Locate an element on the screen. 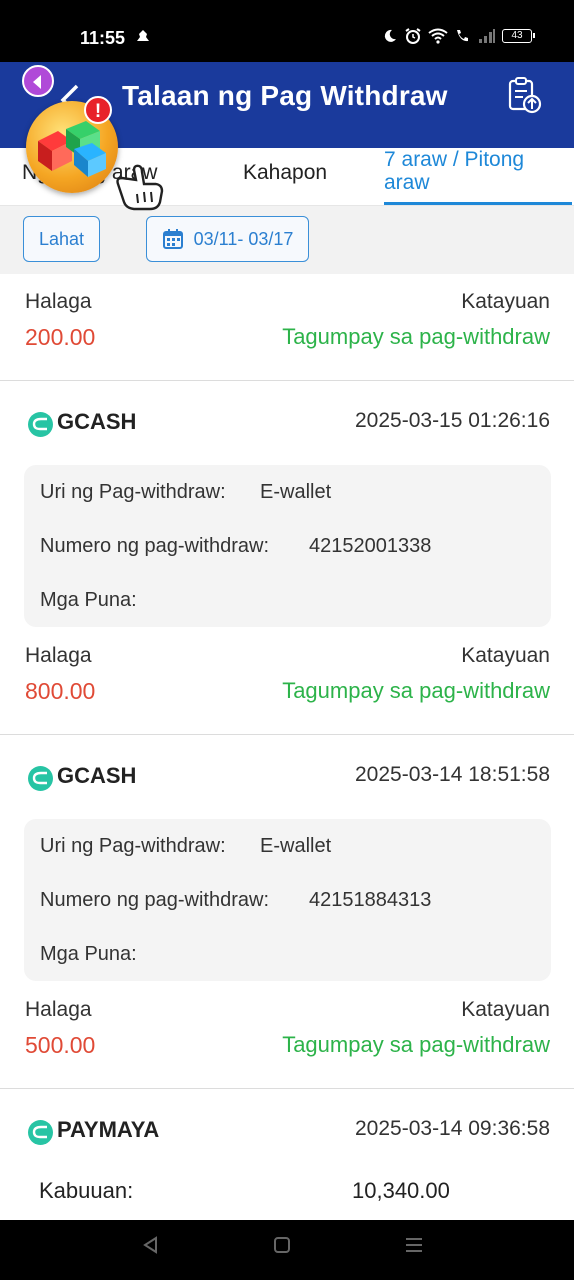  number-value: 42152001338 is located at coordinates (370, 546).